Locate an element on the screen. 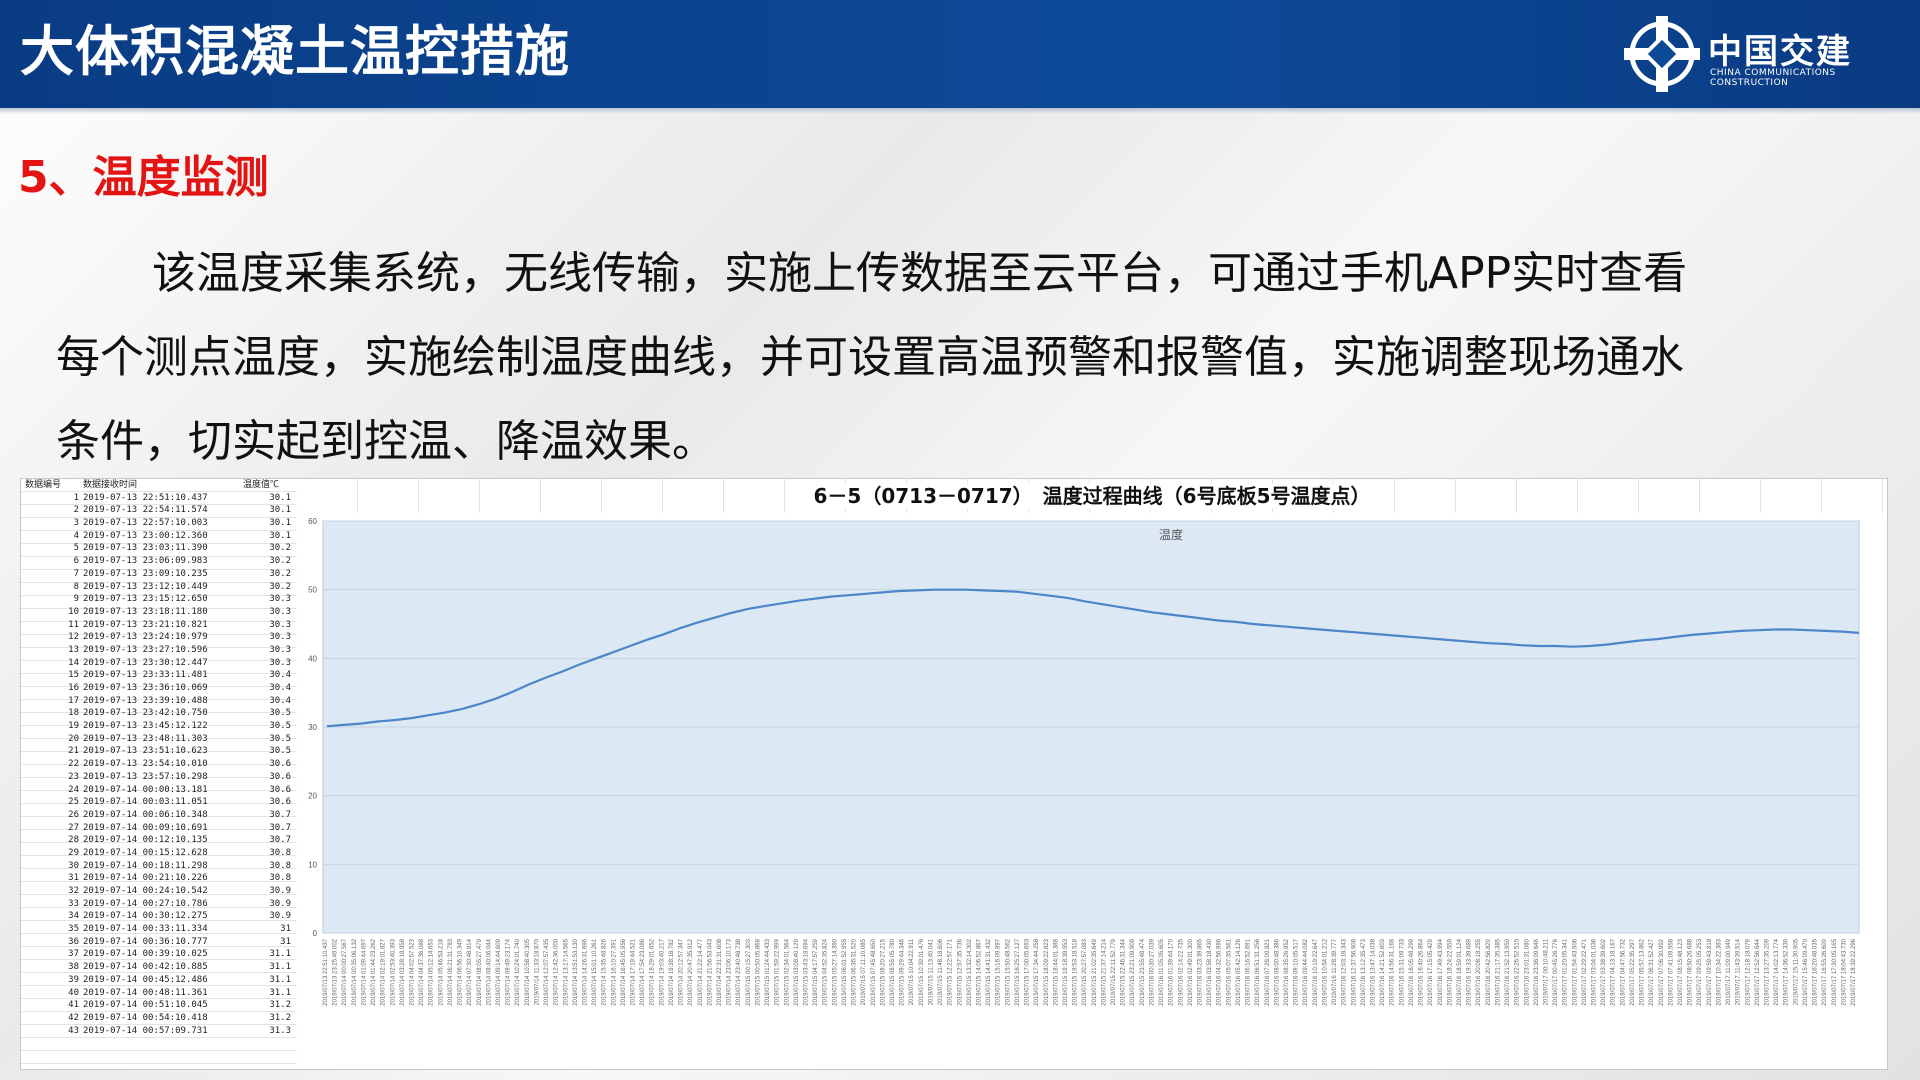  x-tick-label: 2019/07/15 04:17:57.259 is located at coordinates (816, 971).